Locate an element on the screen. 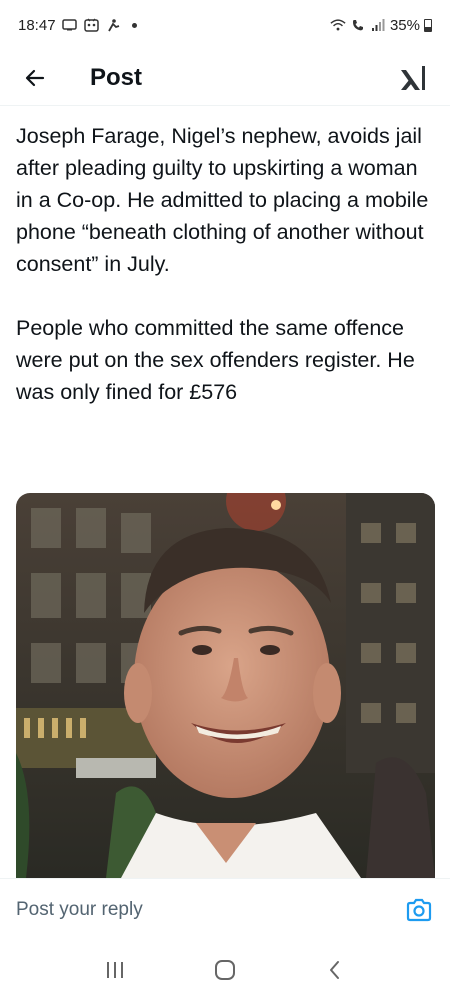 The image size is (450, 1000). home-button is located at coordinates (225, 970).